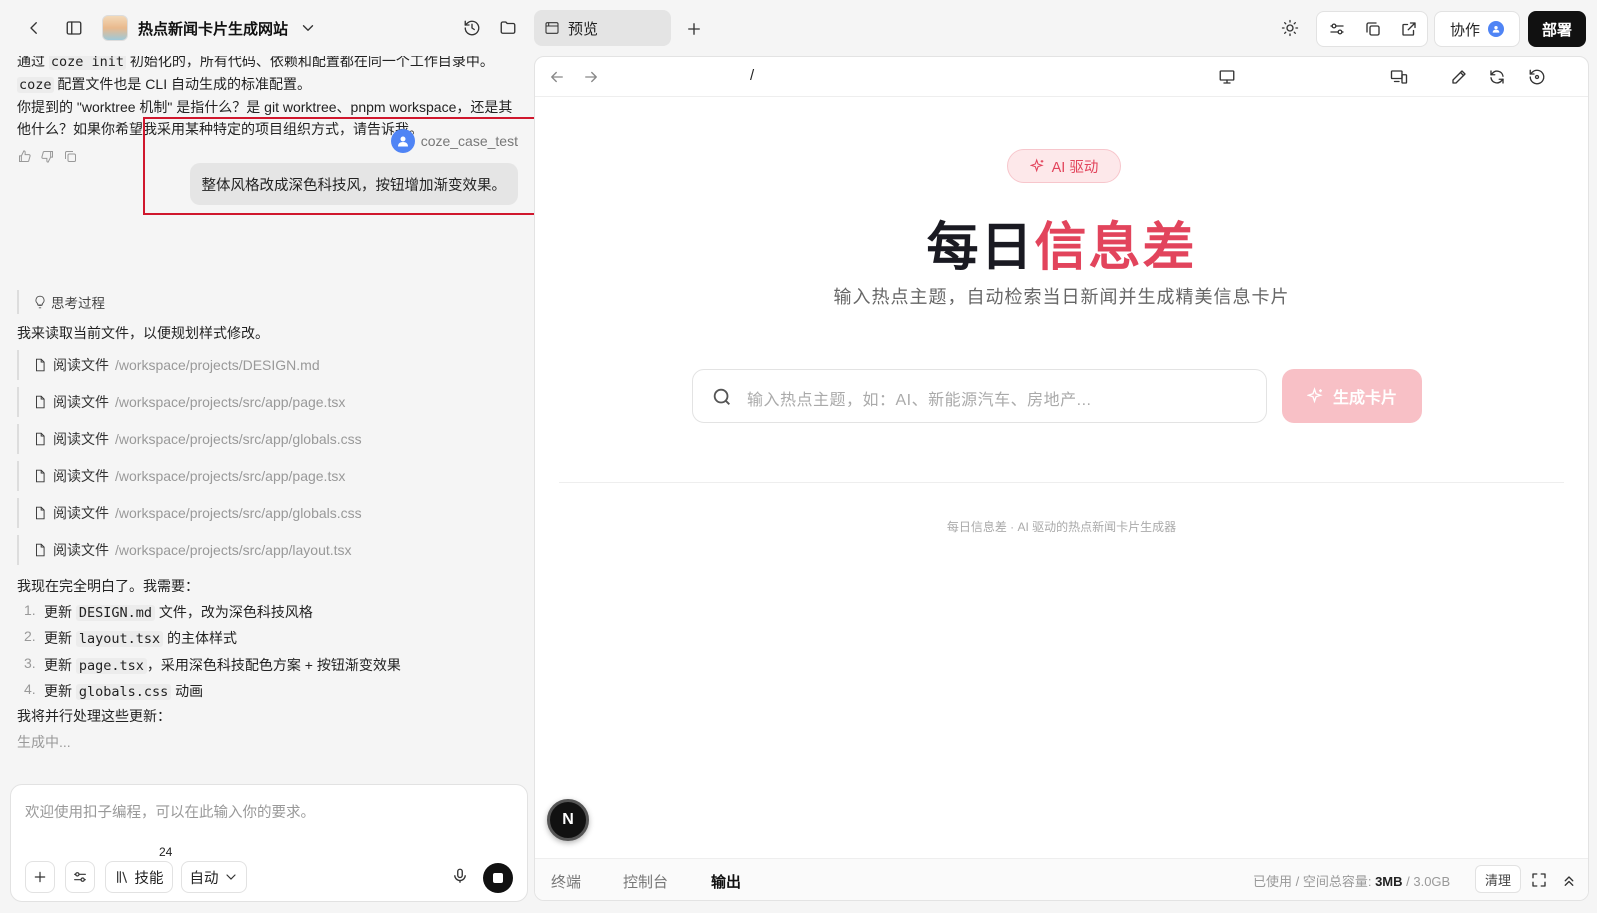 The height and width of the screenshot is (913, 1597). I want to click on skills-button: 技能, so click(139, 877).